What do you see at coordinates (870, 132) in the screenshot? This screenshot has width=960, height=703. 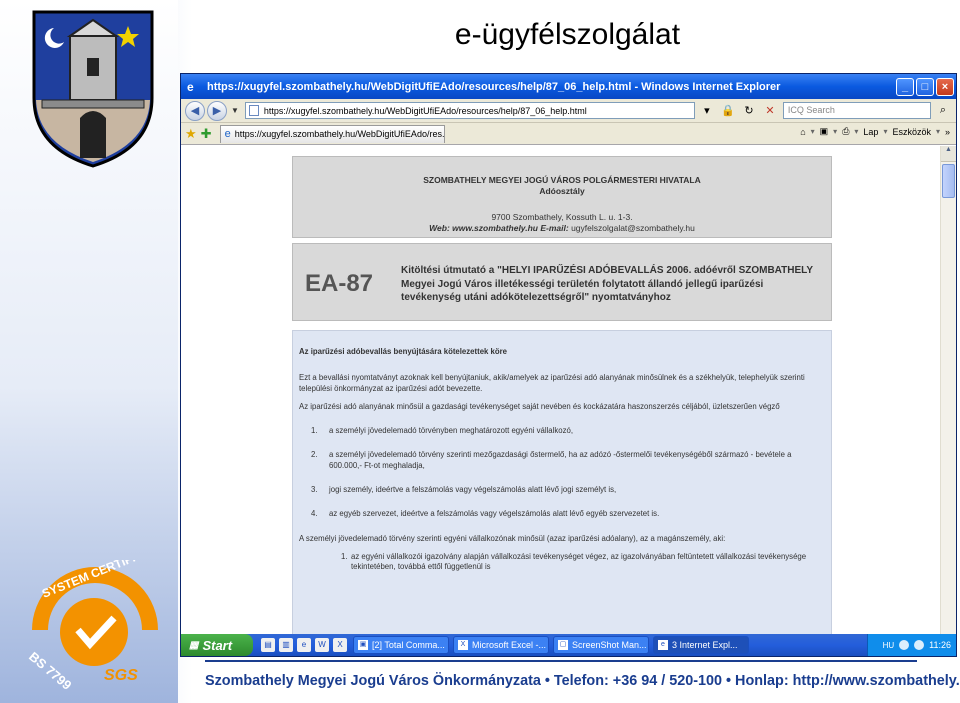 I see `page-menu: Lap` at bounding box center [870, 132].